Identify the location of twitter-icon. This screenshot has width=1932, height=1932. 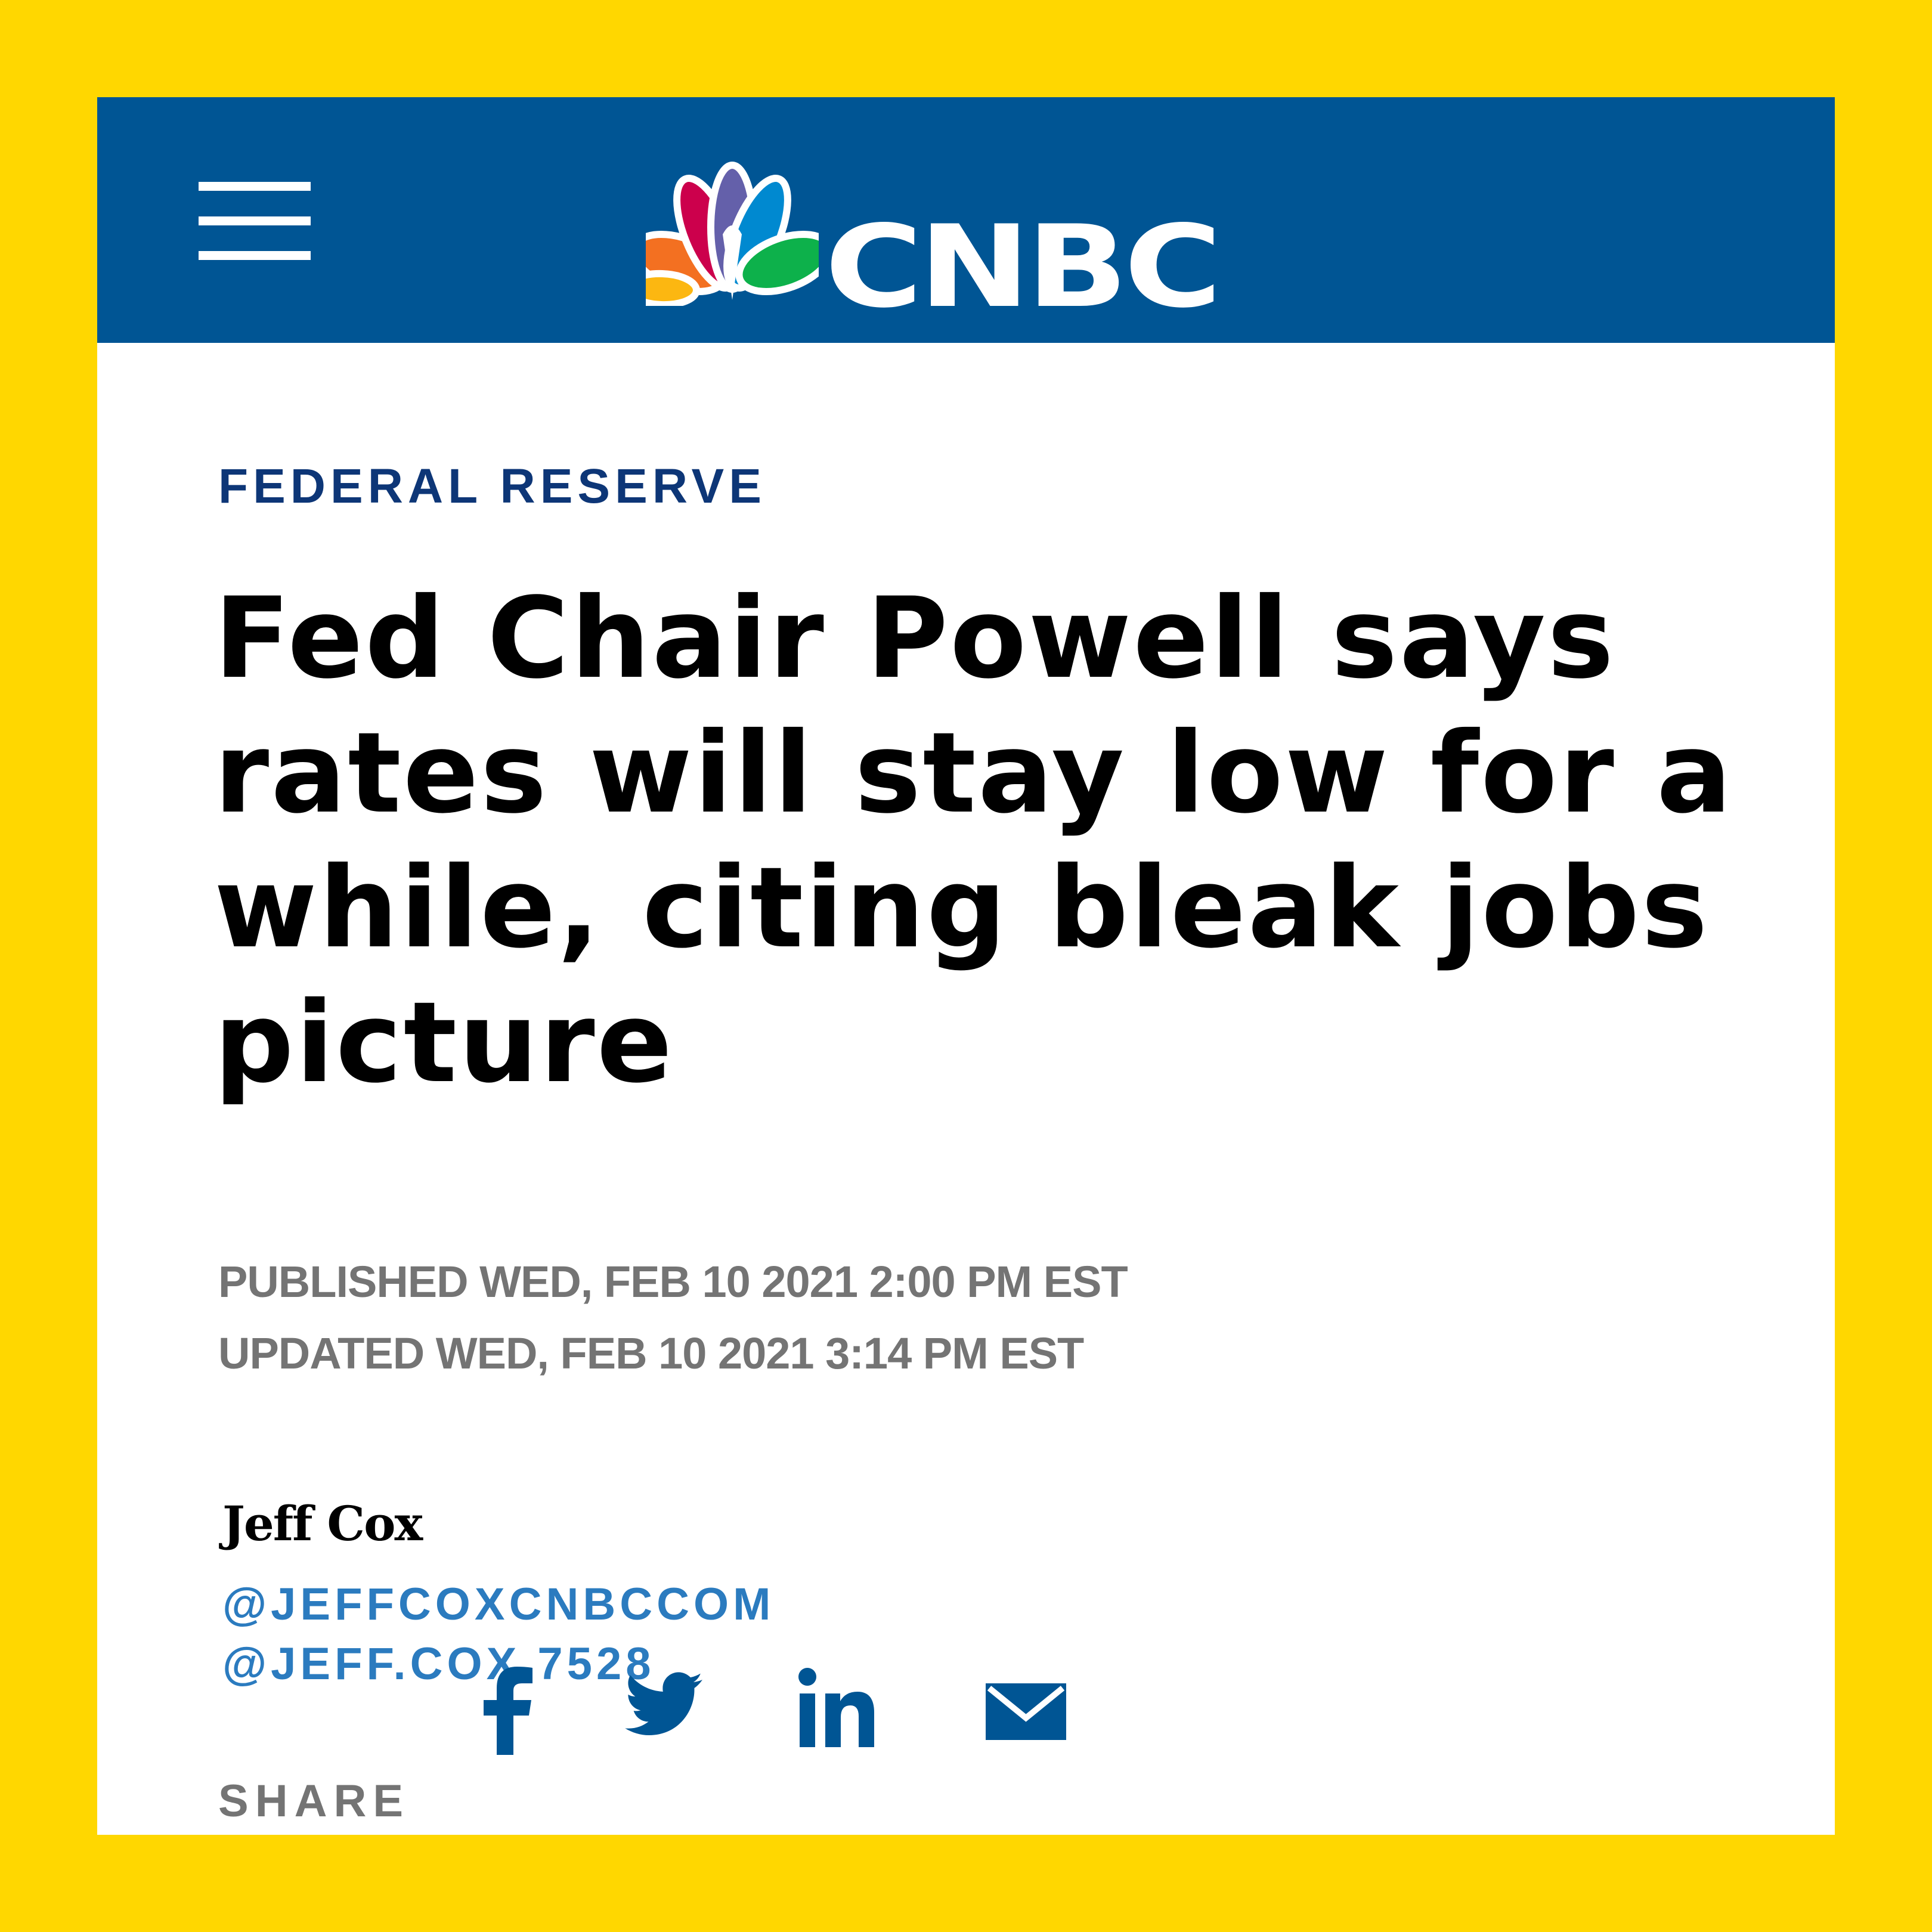
(664, 1704).